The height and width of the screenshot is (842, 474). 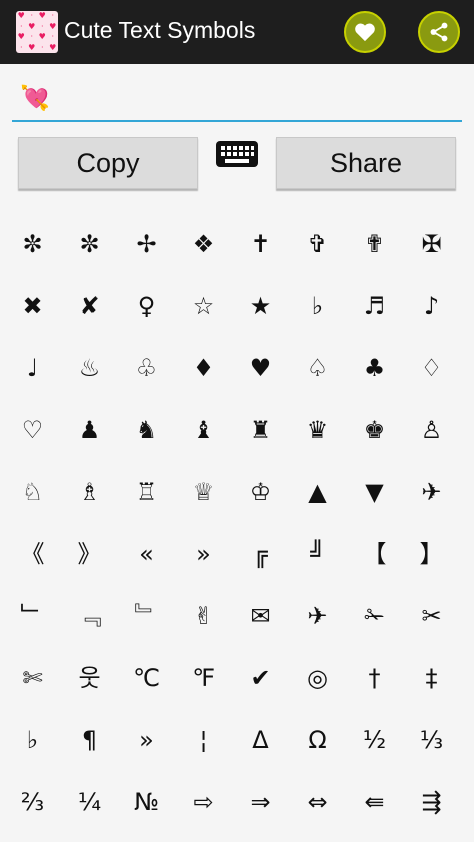 What do you see at coordinates (32, 368) in the screenshot?
I see `symbol-item: ♩` at bounding box center [32, 368].